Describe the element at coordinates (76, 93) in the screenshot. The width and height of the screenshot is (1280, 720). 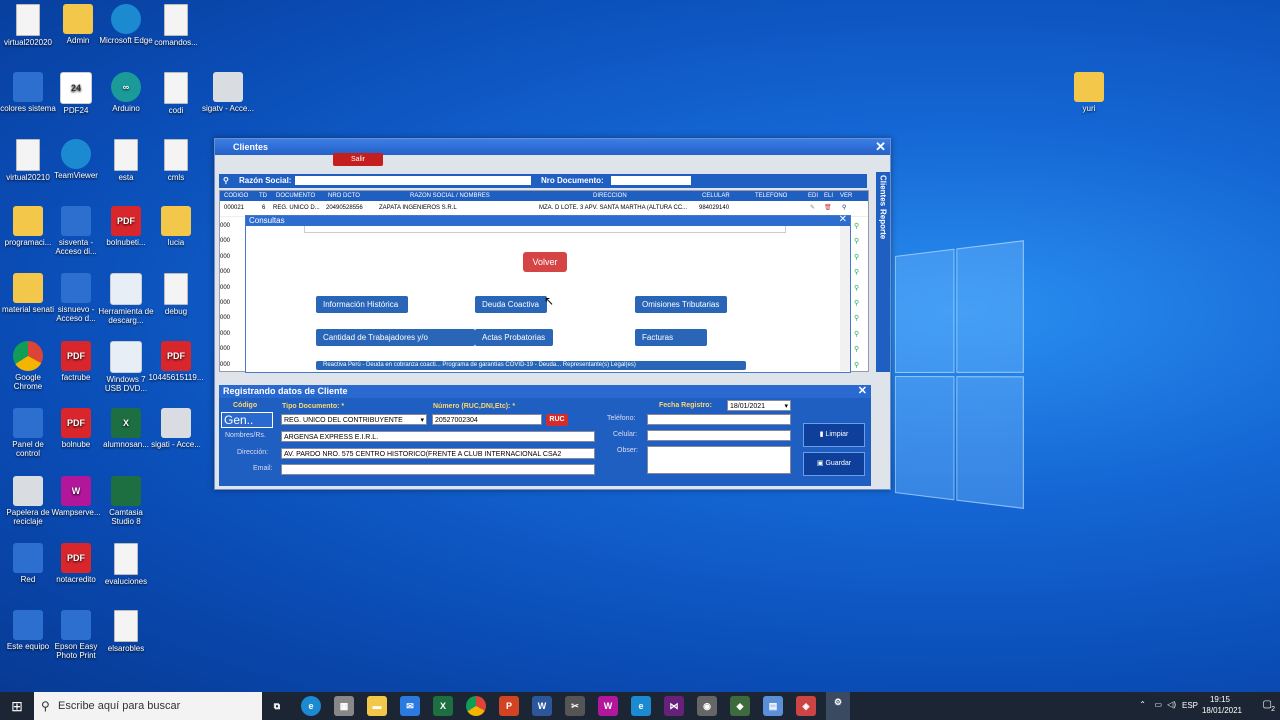
I see `desktop-icon: 24 PDF24` at that location.